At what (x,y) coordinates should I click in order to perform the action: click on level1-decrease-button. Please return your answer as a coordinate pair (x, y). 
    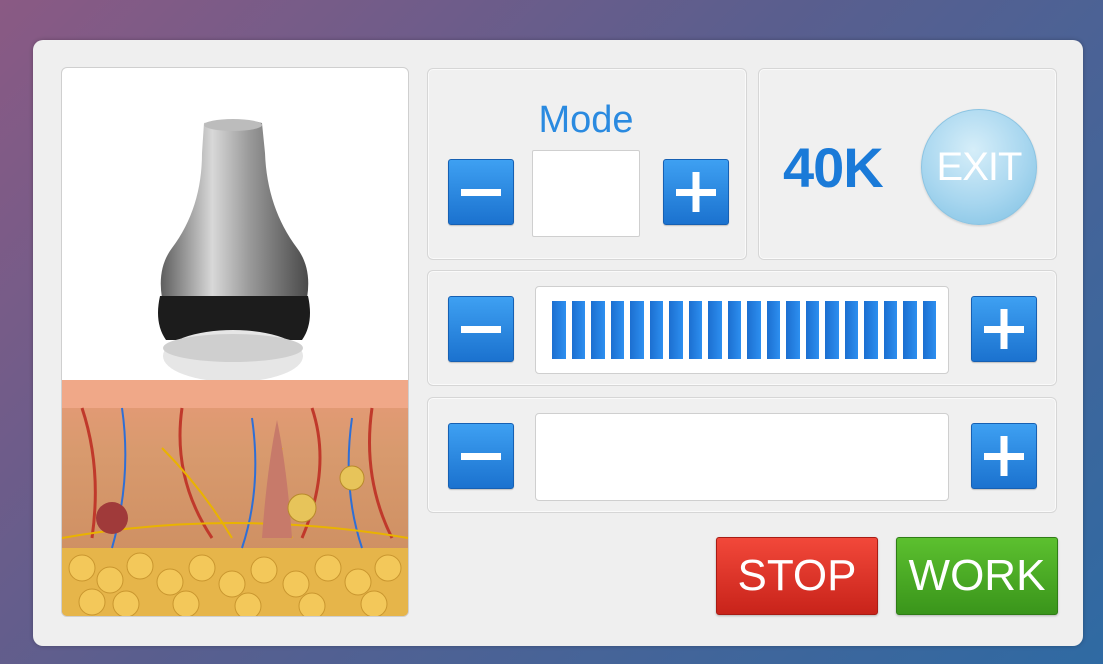
    Looking at the image, I should click on (481, 329).